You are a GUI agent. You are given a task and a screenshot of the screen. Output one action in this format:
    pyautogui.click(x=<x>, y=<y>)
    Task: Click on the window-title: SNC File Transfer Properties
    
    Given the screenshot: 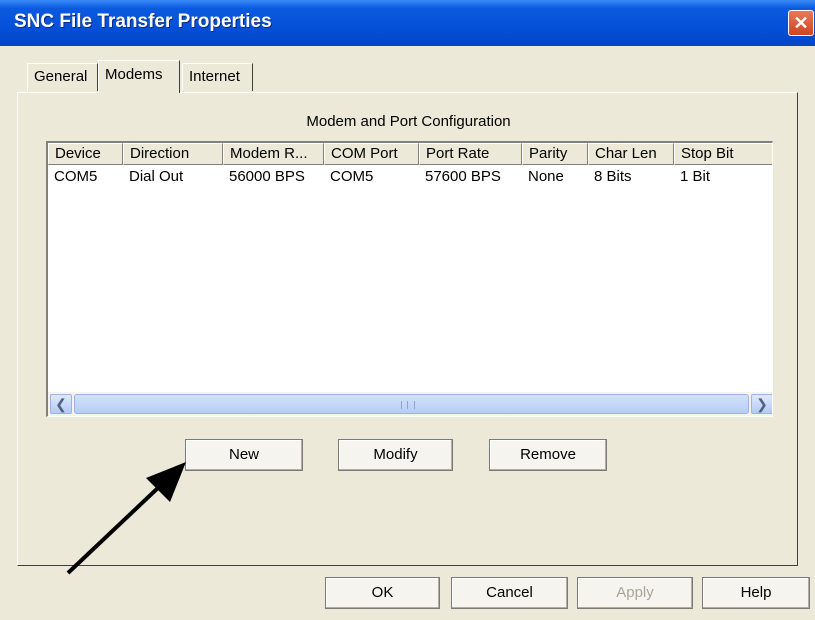 What is the action you would take?
    pyautogui.click(x=143, y=21)
    